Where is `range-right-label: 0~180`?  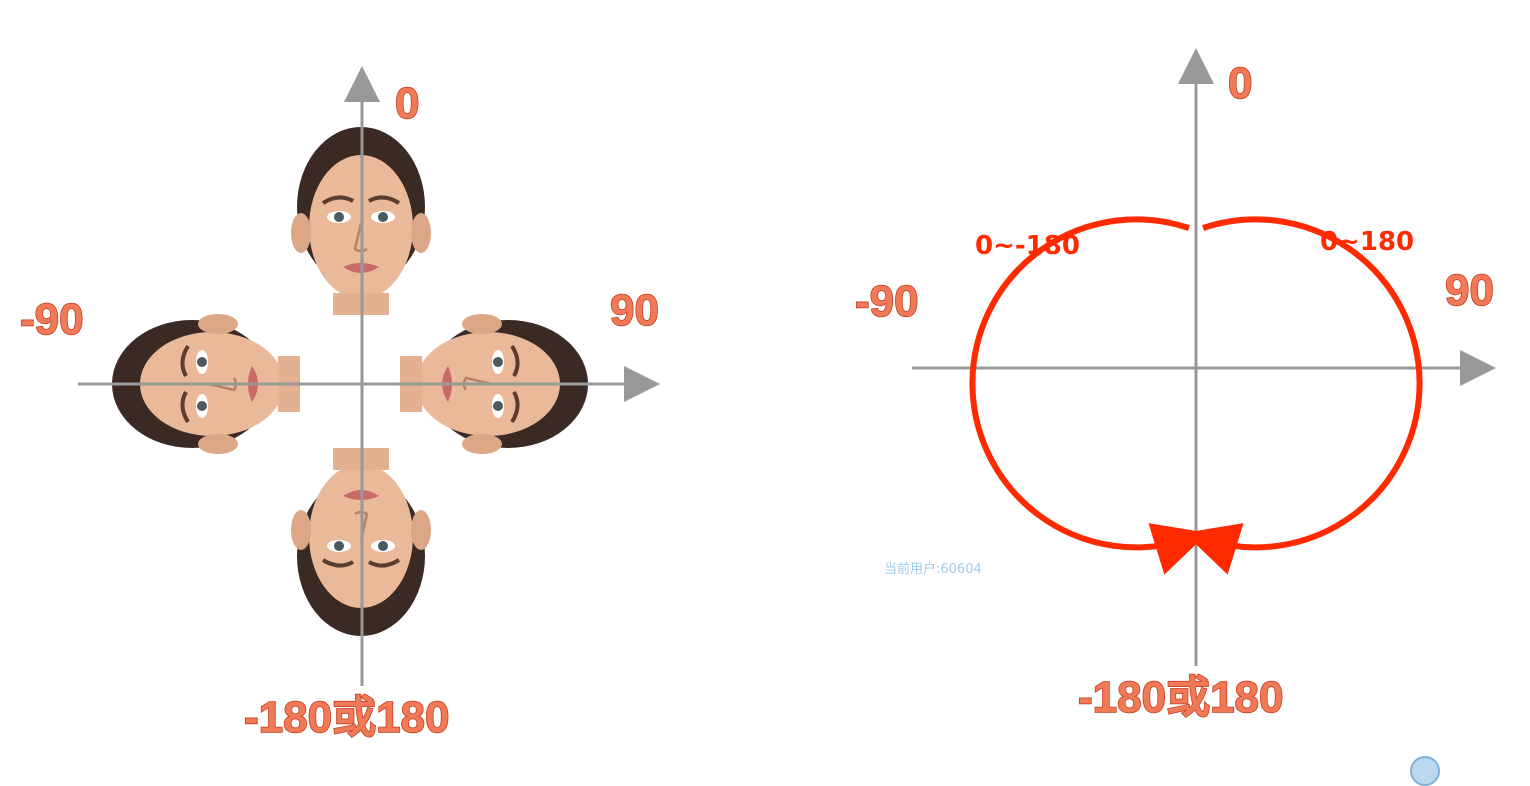 range-right-label: 0~180 is located at coordinates (1367, 242).